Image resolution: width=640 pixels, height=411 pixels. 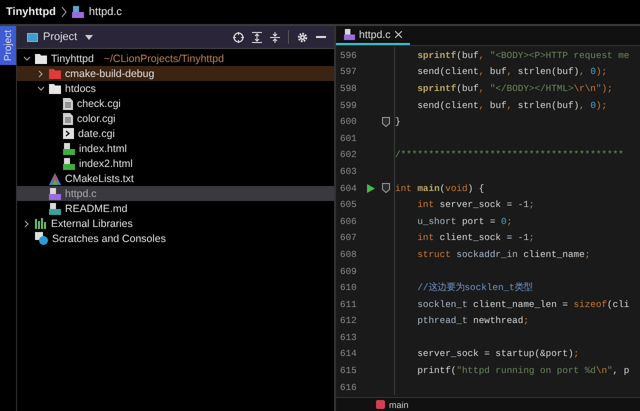 What do you see at coordinates (398, 122) in the screenshot?
I see `code-line: }` at bounding box center [398, 122].